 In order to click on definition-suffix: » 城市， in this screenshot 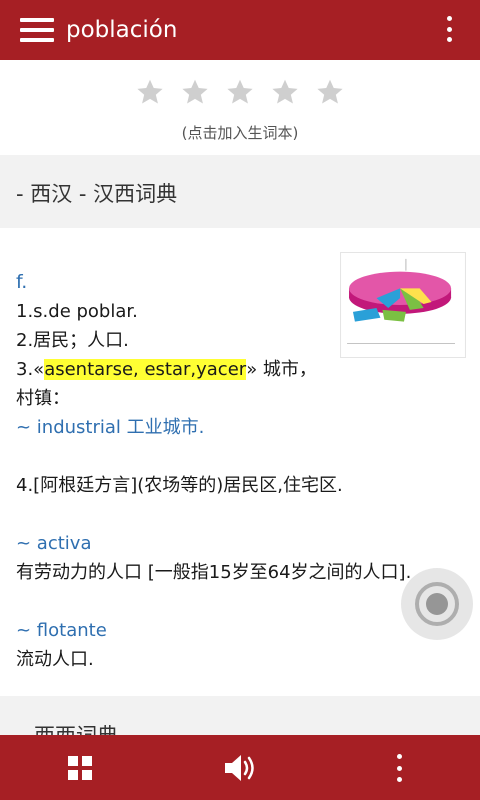, I will do `click(281, 369)`.